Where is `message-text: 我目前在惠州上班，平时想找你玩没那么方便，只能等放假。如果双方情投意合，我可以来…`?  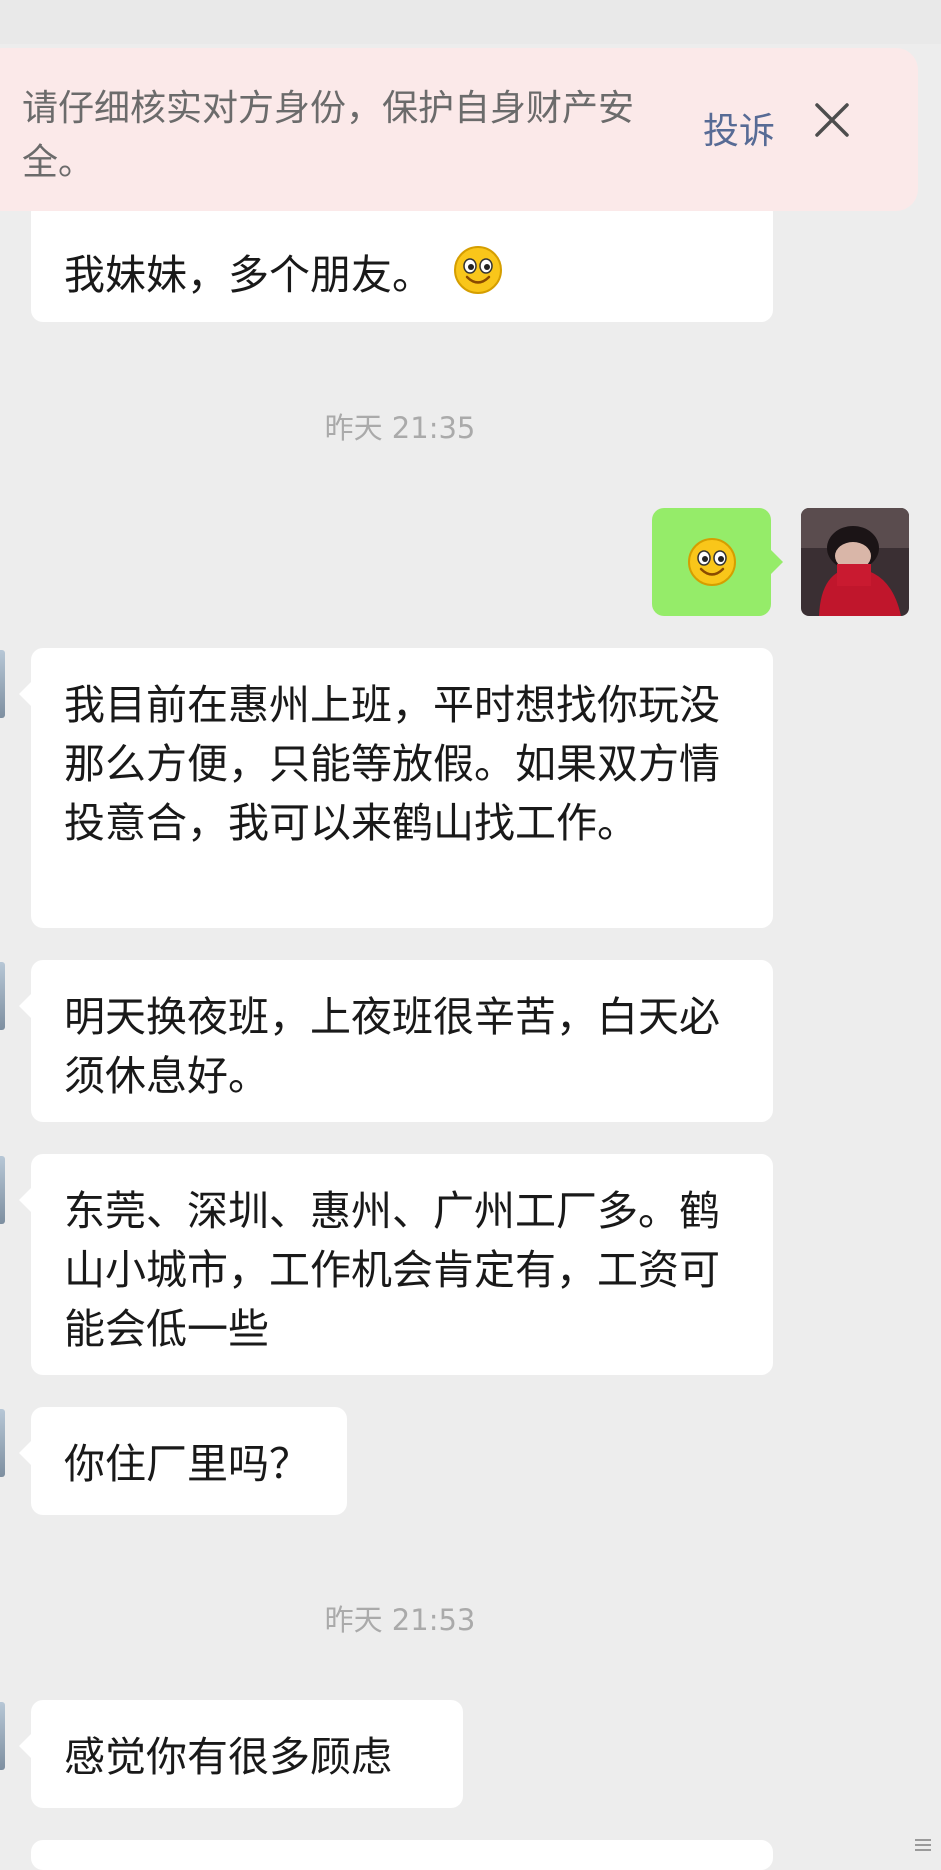 message-text: 我目前在惠州上班，平时想找你玩没那么方便，只能等放假。如果双方情投意合，我可以来… is located at coordinates (392, 764).